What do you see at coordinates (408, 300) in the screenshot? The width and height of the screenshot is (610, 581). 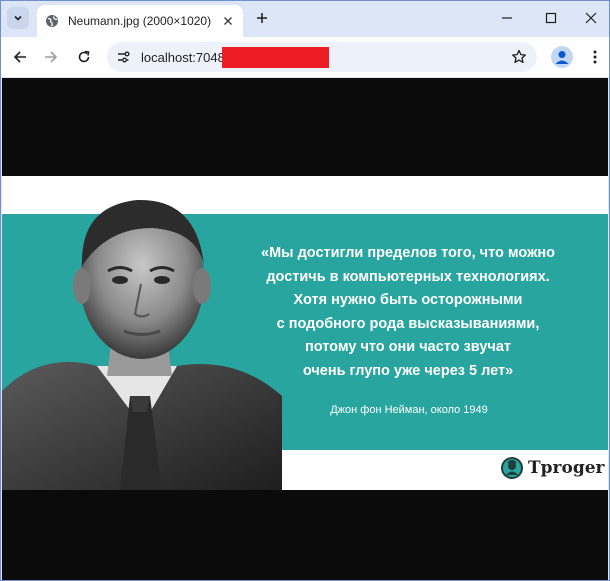 I see `quote-line: Хотя нужно быть осторожными` at bounding box center [408, 300].